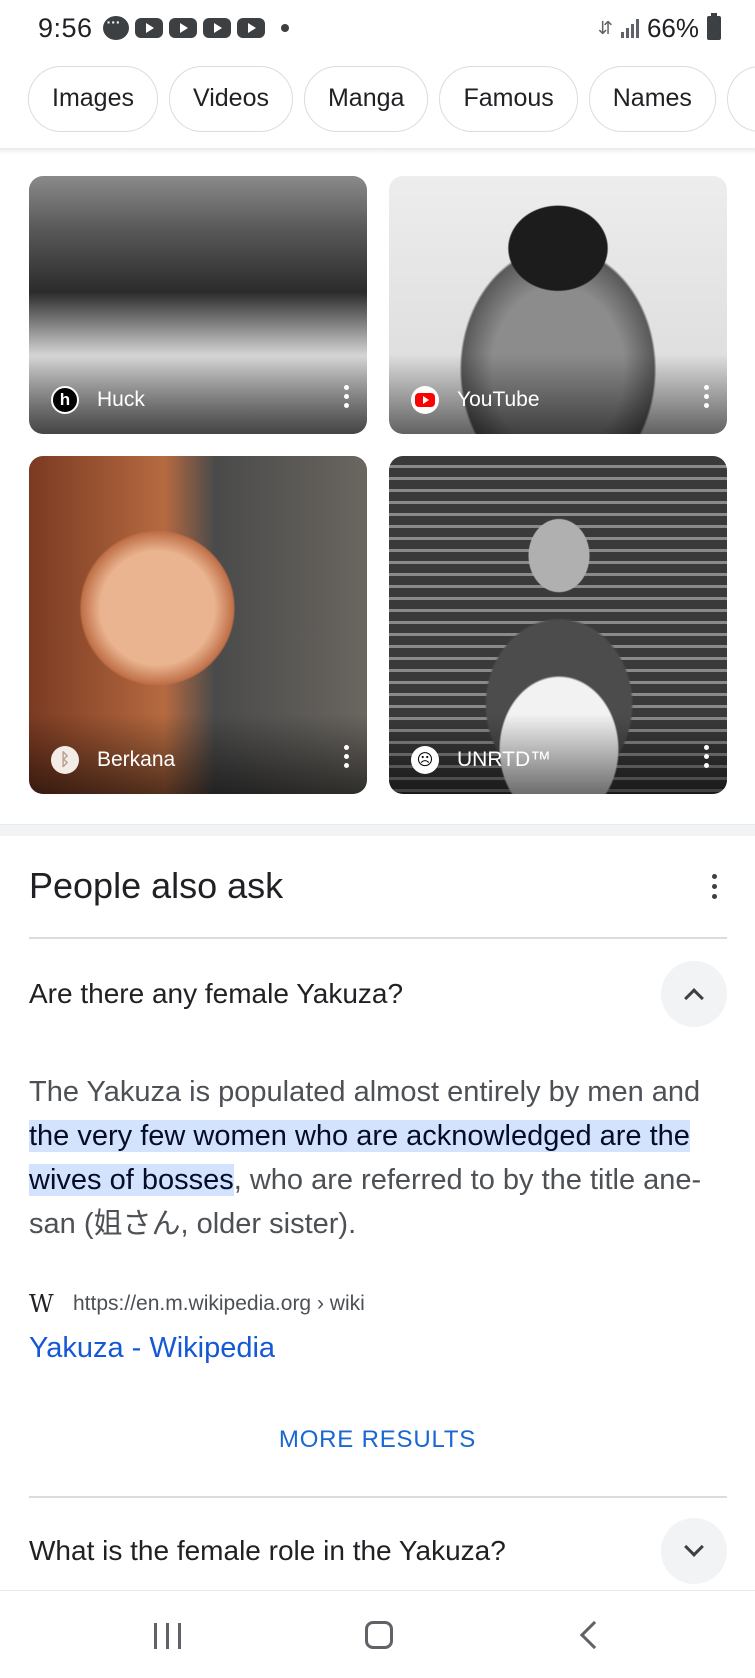  I want to click on signal-strength-icon, so click(629, 28).